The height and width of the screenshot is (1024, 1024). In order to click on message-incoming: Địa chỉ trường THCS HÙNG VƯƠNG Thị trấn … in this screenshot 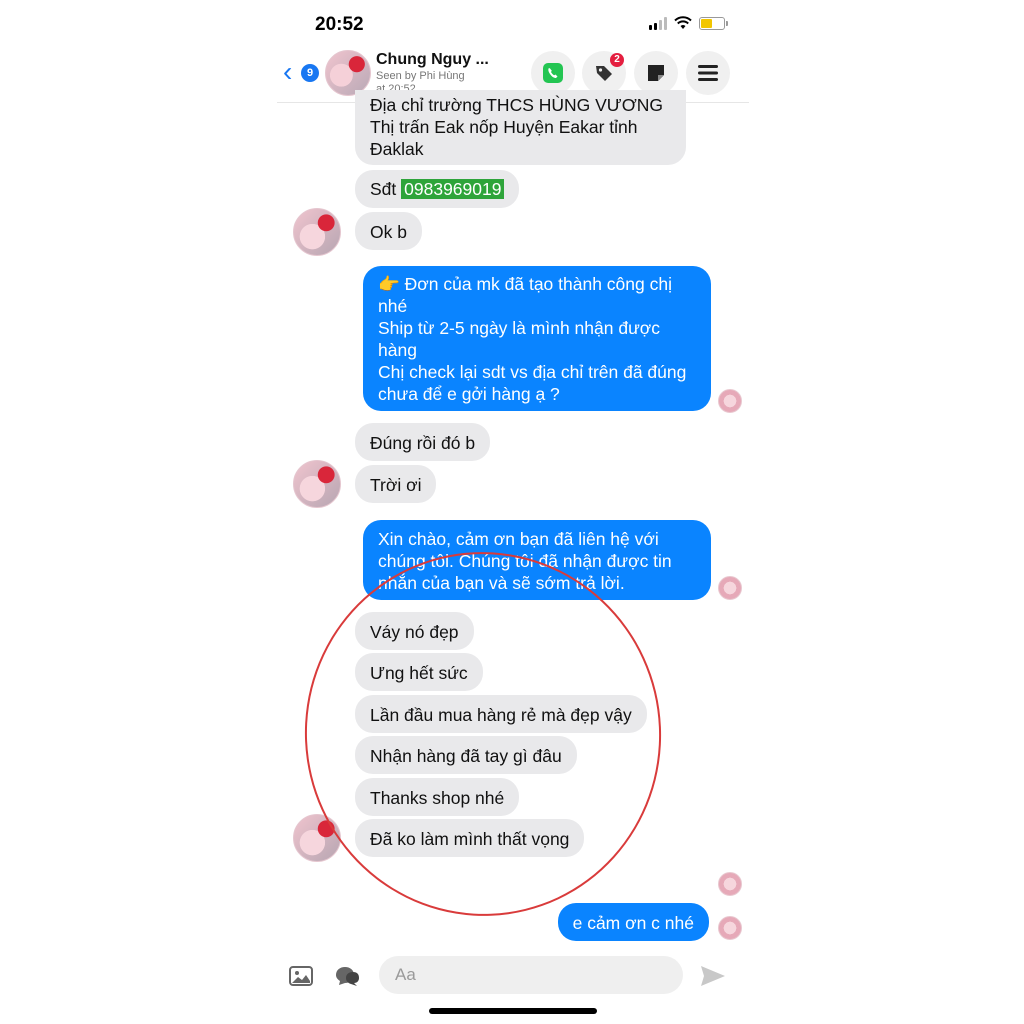, I will do `click(520, 127)`.